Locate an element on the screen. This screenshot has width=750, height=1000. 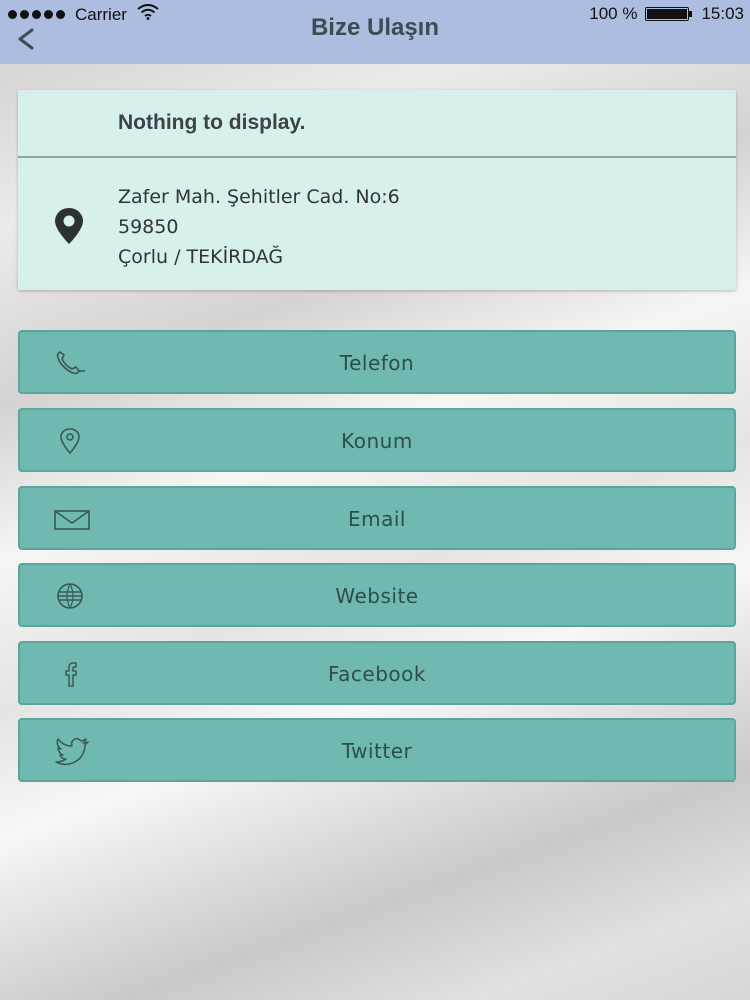
facebook-label: Facebook is located at coordinates (377, 674).